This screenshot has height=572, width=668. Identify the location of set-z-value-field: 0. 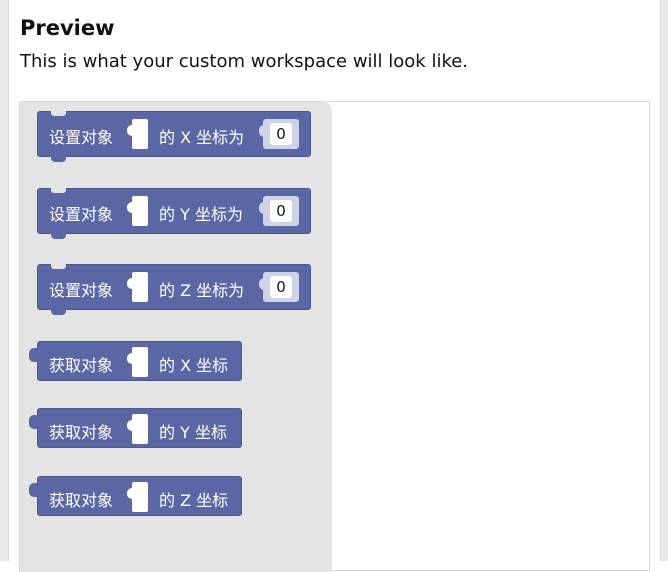
(281, 287).